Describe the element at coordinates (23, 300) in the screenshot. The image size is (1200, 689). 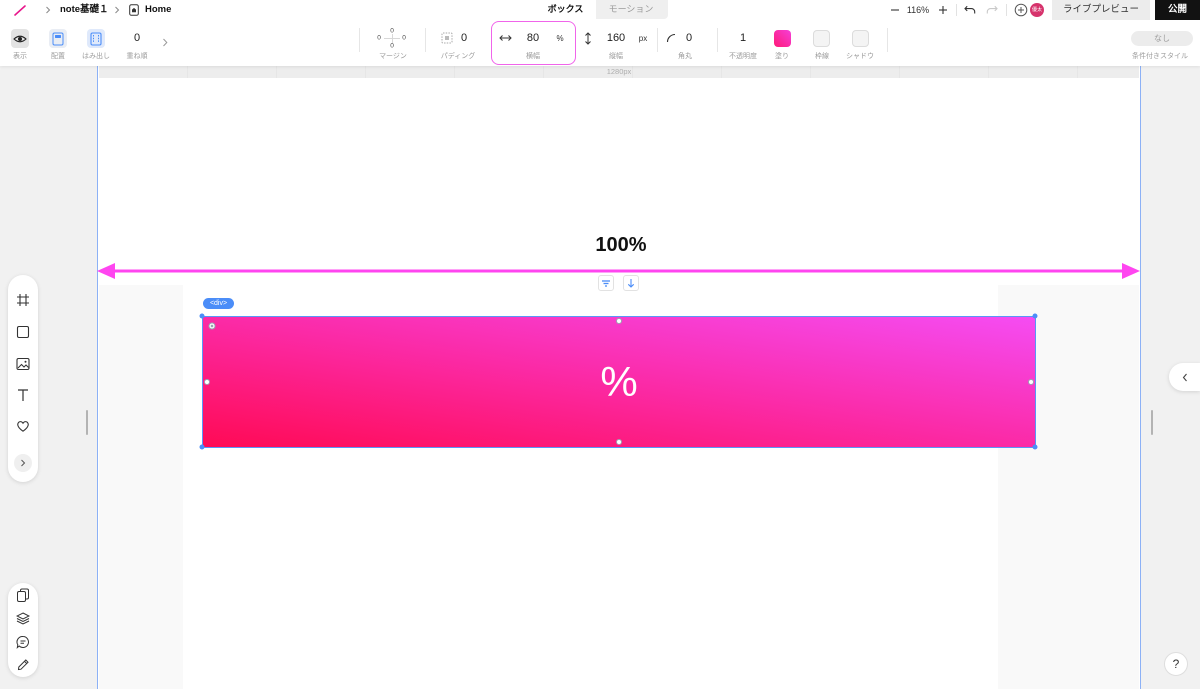
I see `frame-icon` at that location.